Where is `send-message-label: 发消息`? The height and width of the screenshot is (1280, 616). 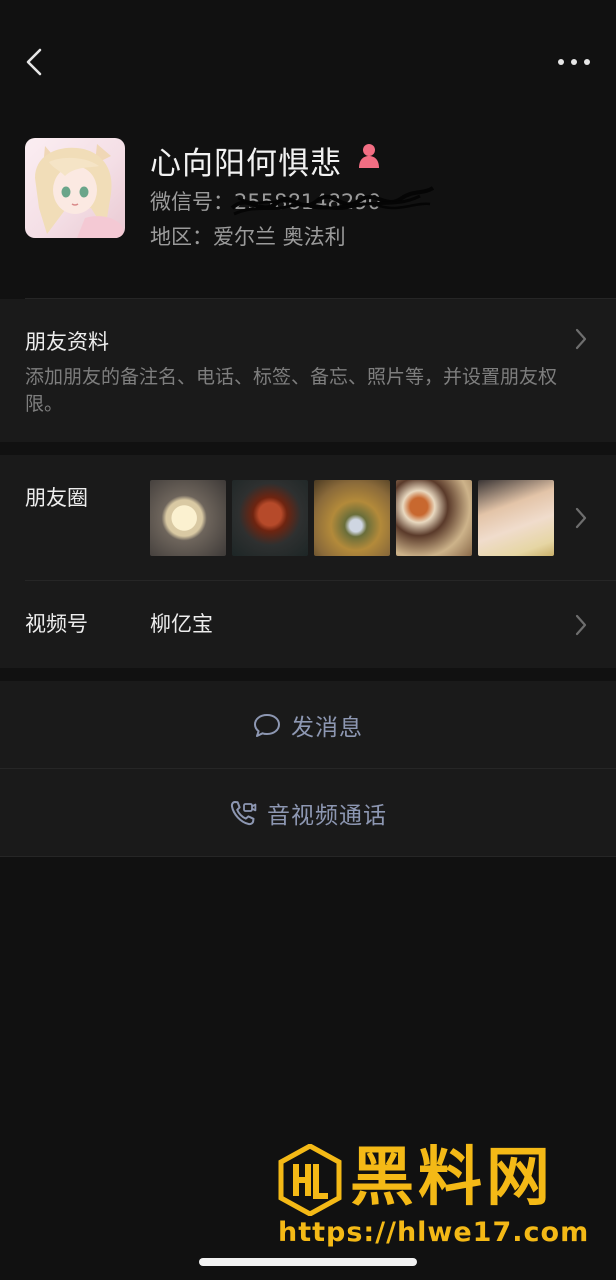
send-message-label: 发消息 is located at coordinates (327, 727).